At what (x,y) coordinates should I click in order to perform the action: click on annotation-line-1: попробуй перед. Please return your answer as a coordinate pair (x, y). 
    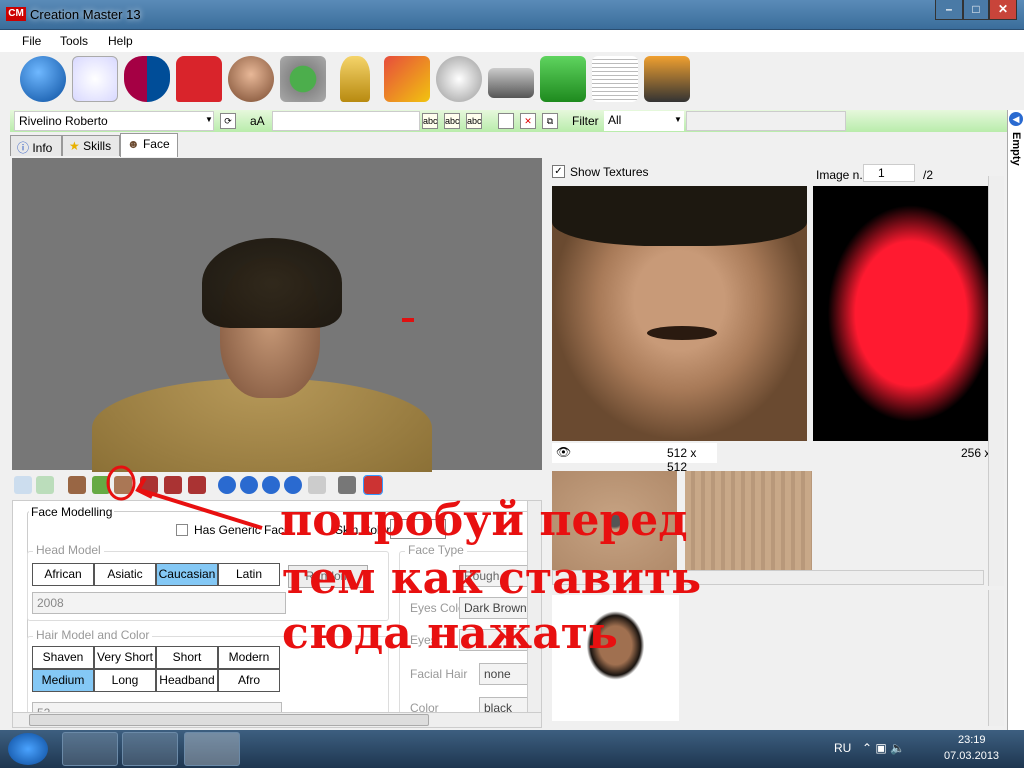
    Looking at the image, I should click on (484, 520).